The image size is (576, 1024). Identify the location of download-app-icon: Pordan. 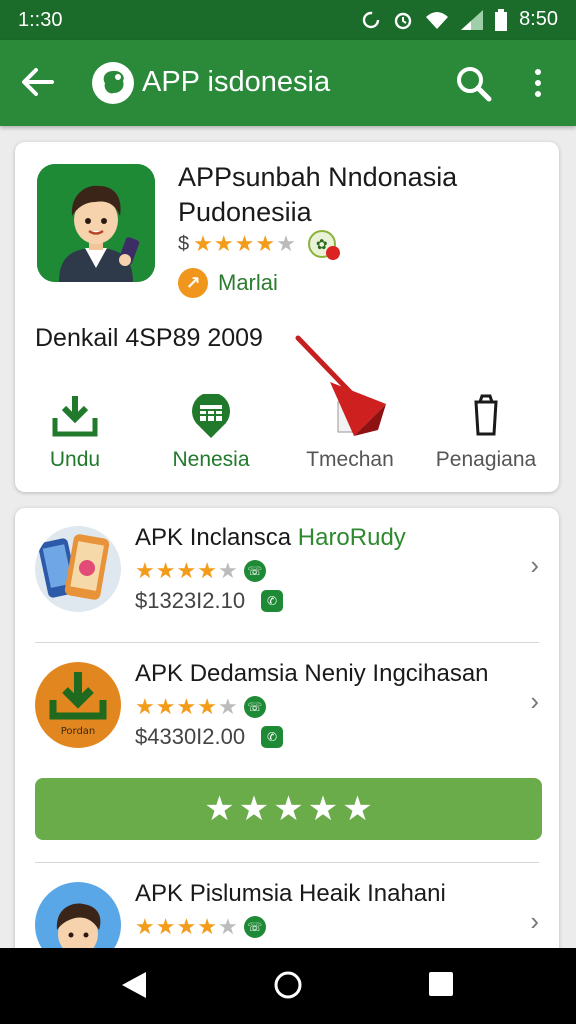
(78, 705).